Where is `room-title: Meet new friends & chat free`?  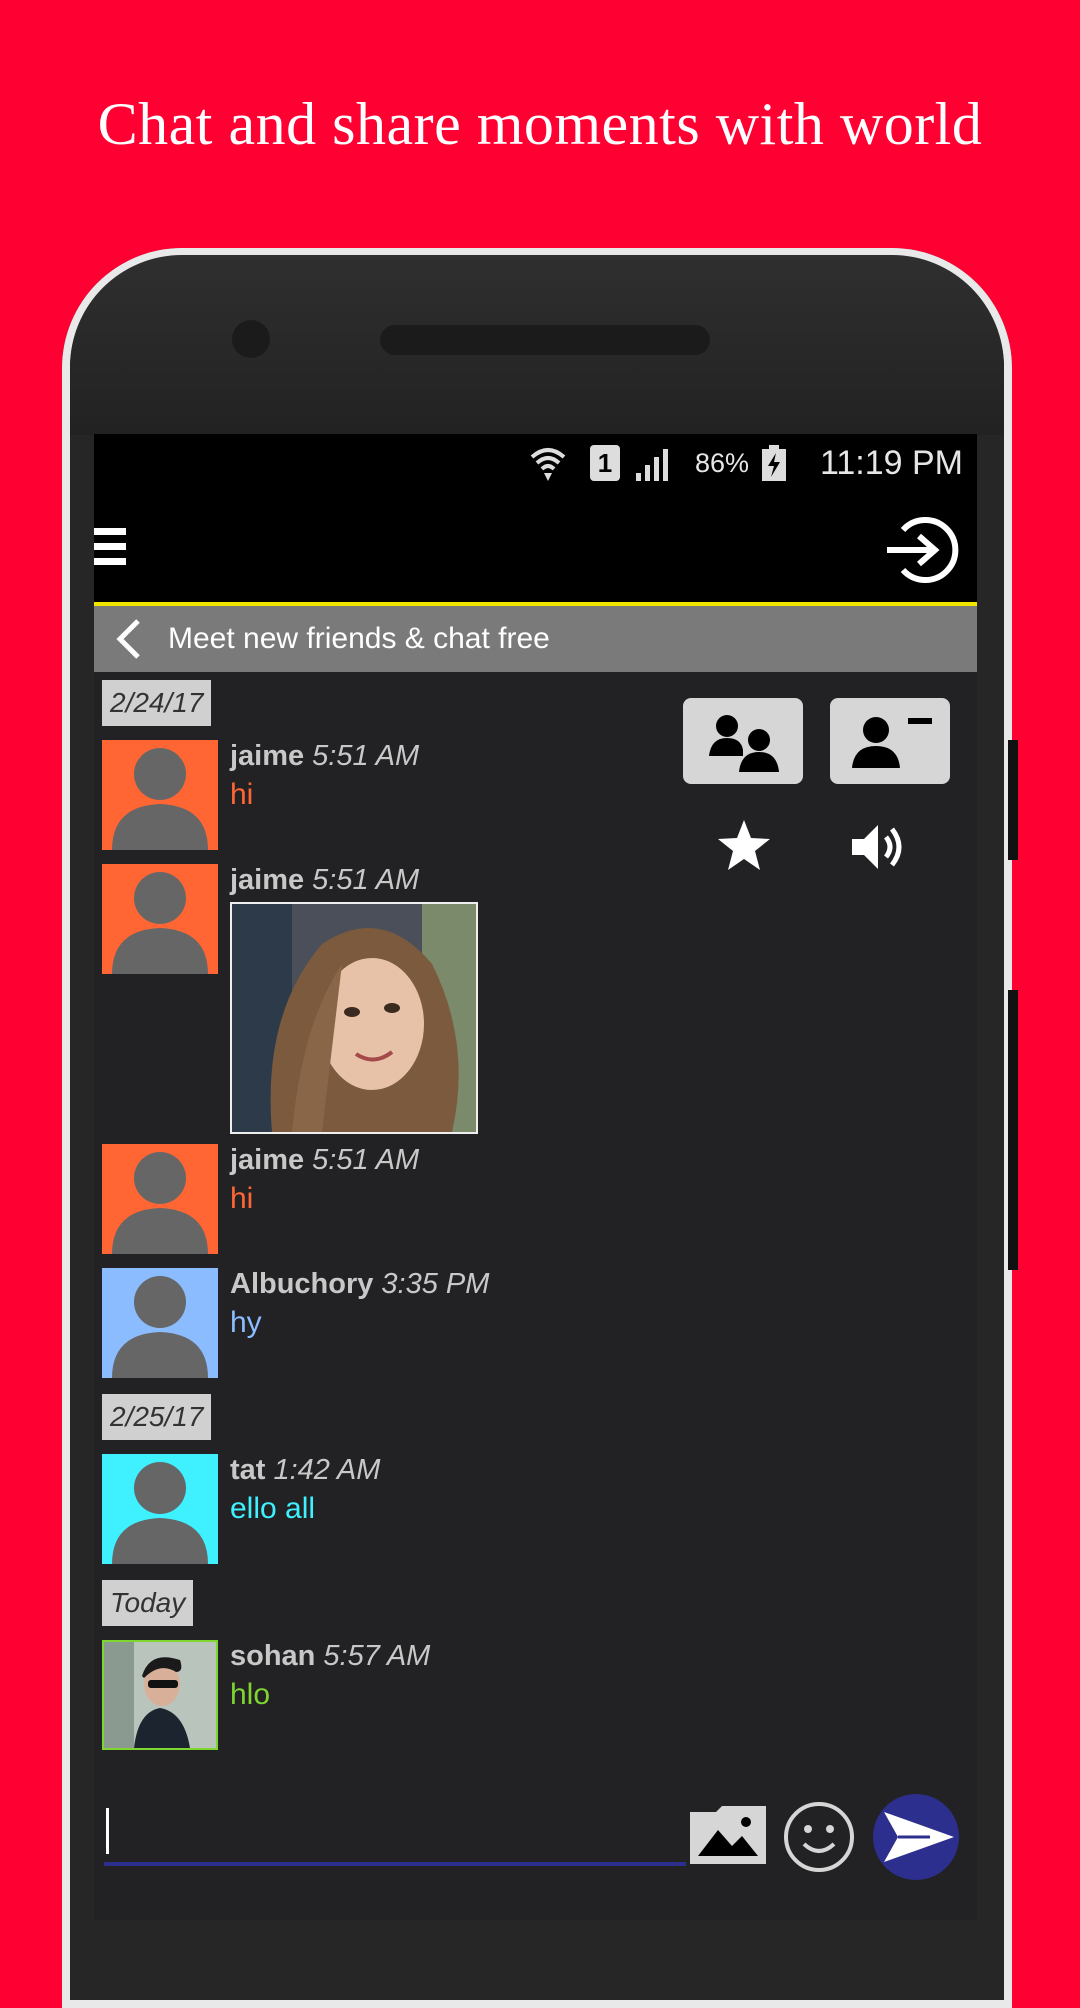
room-title: Meet new friends & chat free is located at coordinates (359, 638).